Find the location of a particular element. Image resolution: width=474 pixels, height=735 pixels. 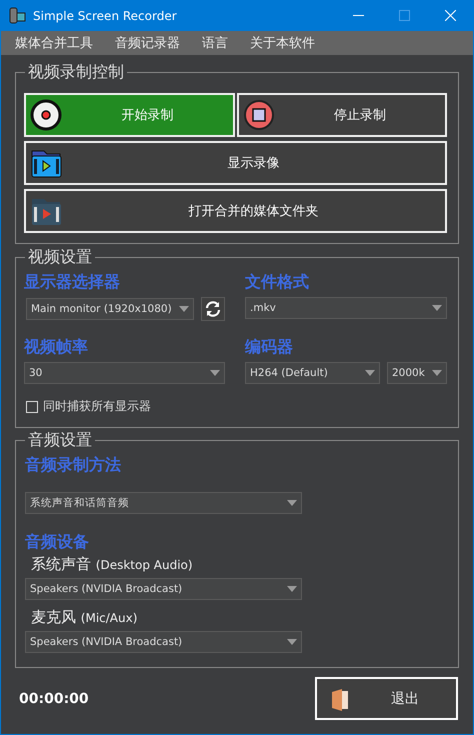

recording-timer: 00:00:00 is located at coordinates (54, 698).